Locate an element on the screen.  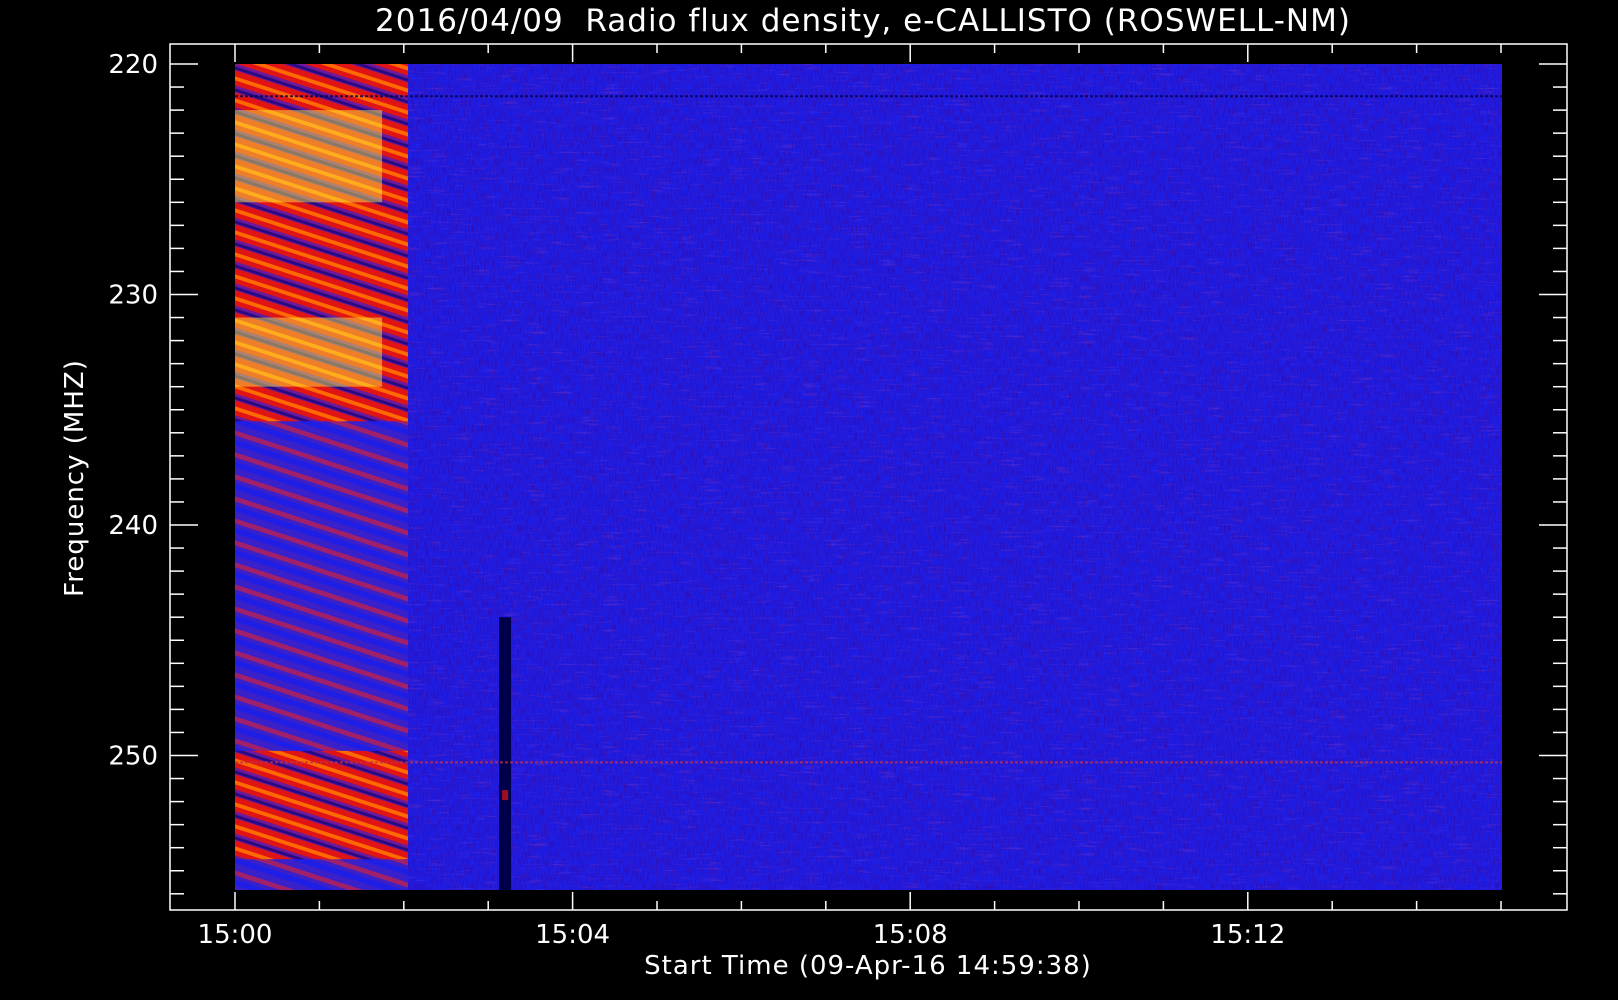
y-tick-label: 240 is located at coordinates (133, 526).